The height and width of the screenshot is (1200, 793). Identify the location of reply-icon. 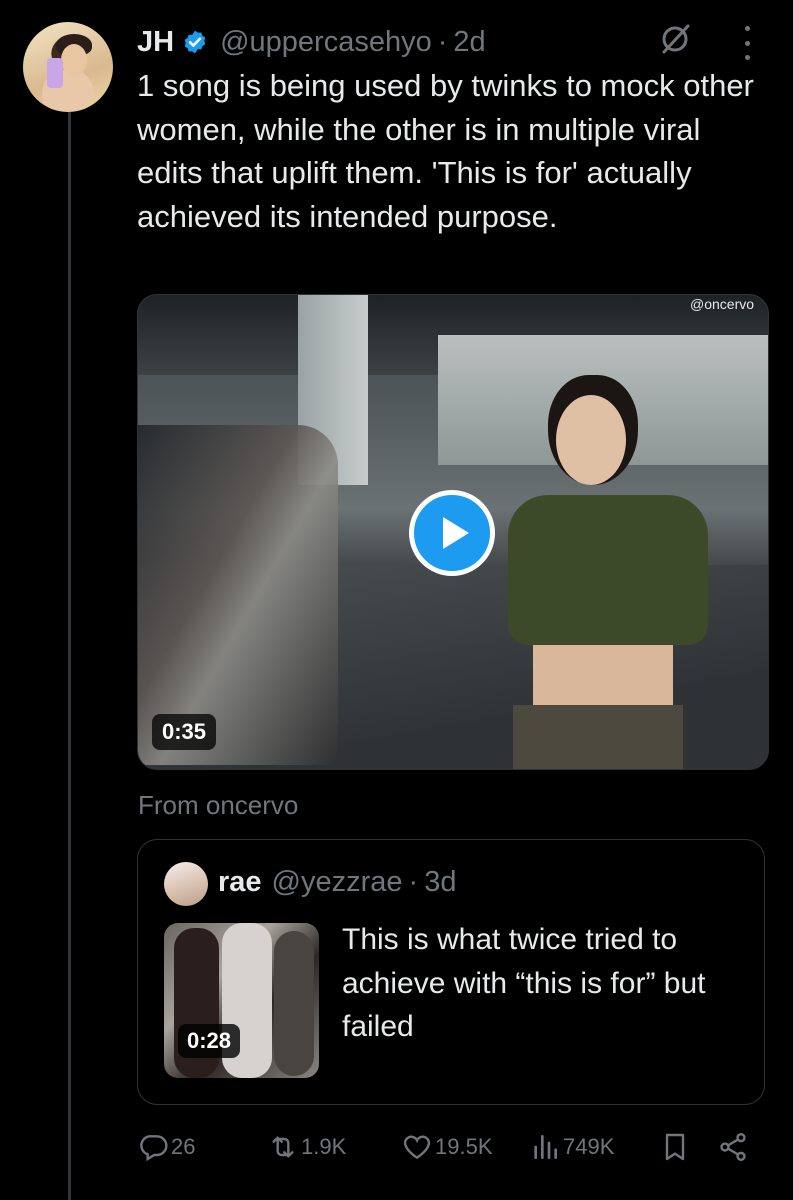
(154, 1148).